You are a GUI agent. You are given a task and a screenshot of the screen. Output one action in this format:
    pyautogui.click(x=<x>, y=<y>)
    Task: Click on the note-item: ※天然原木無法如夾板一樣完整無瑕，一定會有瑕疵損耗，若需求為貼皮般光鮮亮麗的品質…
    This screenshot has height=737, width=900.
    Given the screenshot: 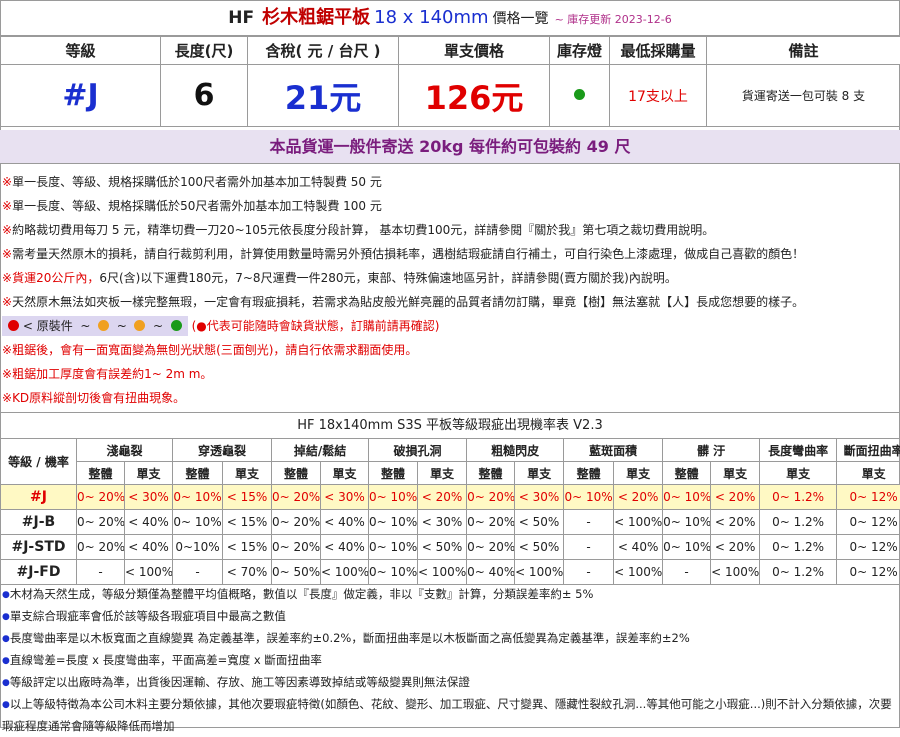 What is the action you would take?
    pyautogui.click(x=450, y=302)
    